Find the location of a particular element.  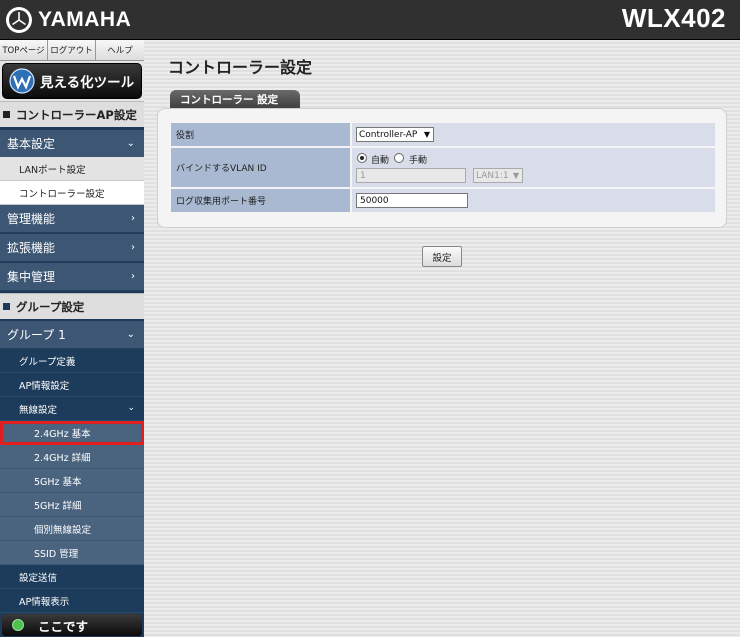

model-name: WLX402 is located at coordinates (673, 18).